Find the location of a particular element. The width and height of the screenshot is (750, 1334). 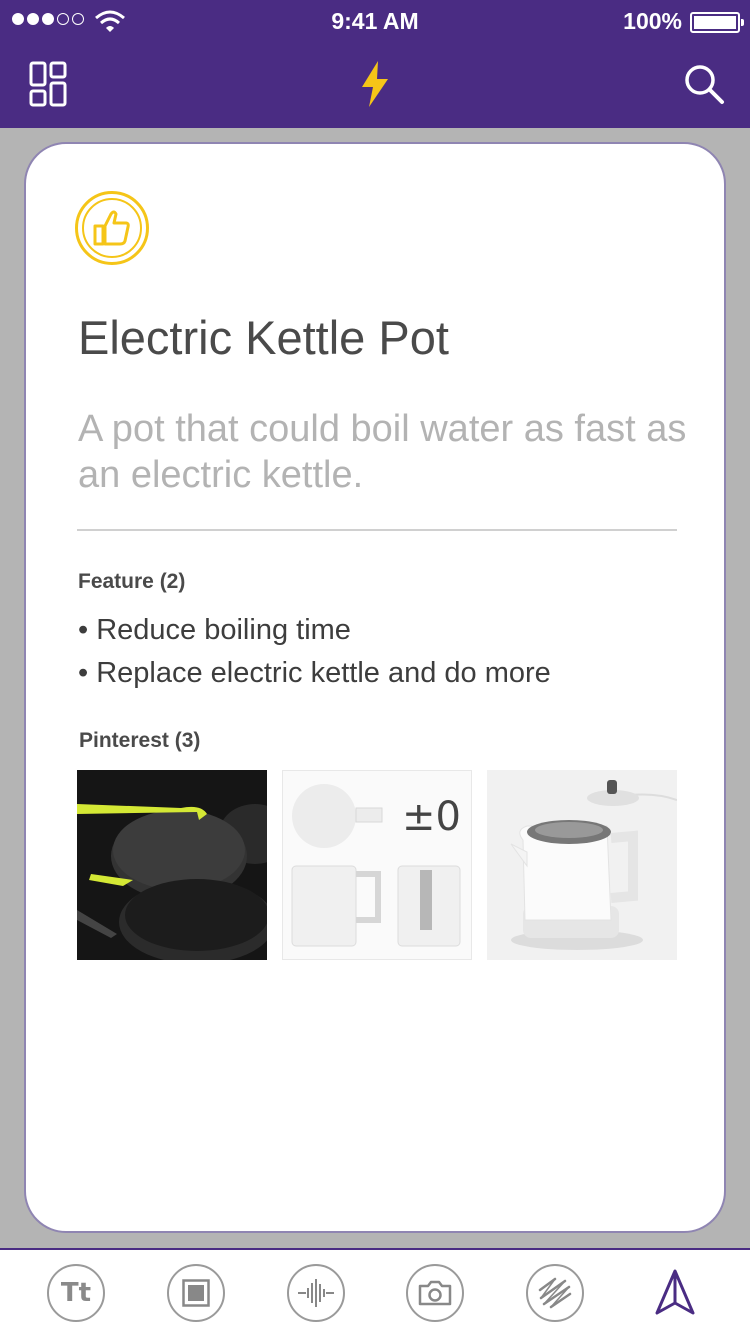

white-jugs-image: ±0 is located at coordinates (377, 865).